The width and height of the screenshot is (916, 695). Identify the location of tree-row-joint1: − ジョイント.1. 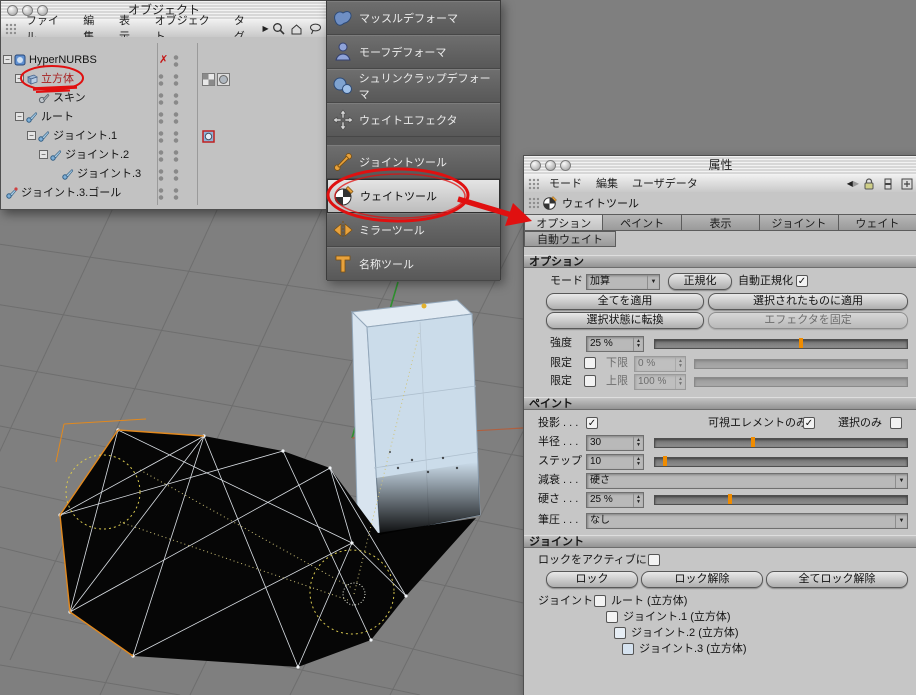
(164, 136).